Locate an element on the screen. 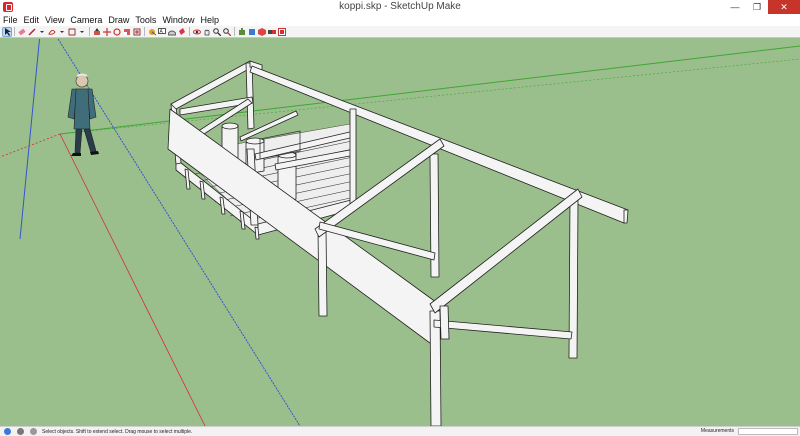 This screenshot has width=800, height=436. rectangle-dropdown-icon is located at coordinates (82, 32).